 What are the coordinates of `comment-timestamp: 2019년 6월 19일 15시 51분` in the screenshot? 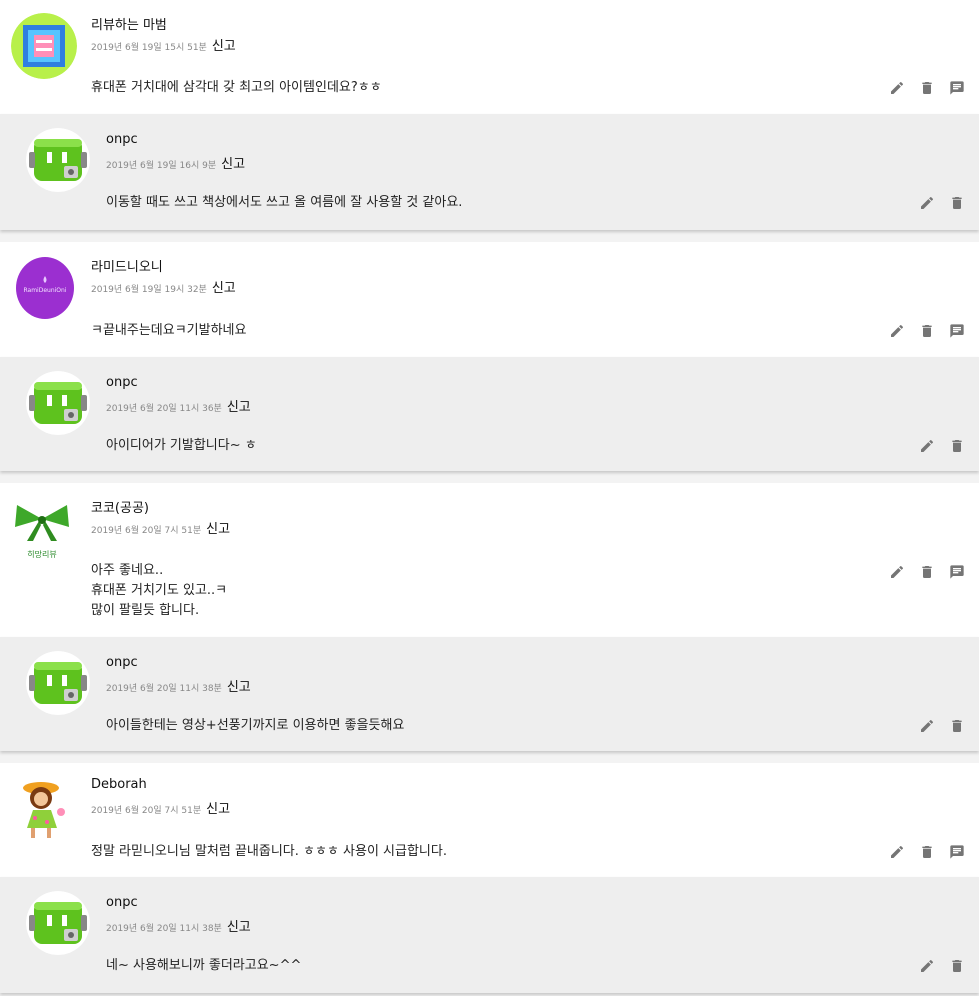 It's located at (149, 48).